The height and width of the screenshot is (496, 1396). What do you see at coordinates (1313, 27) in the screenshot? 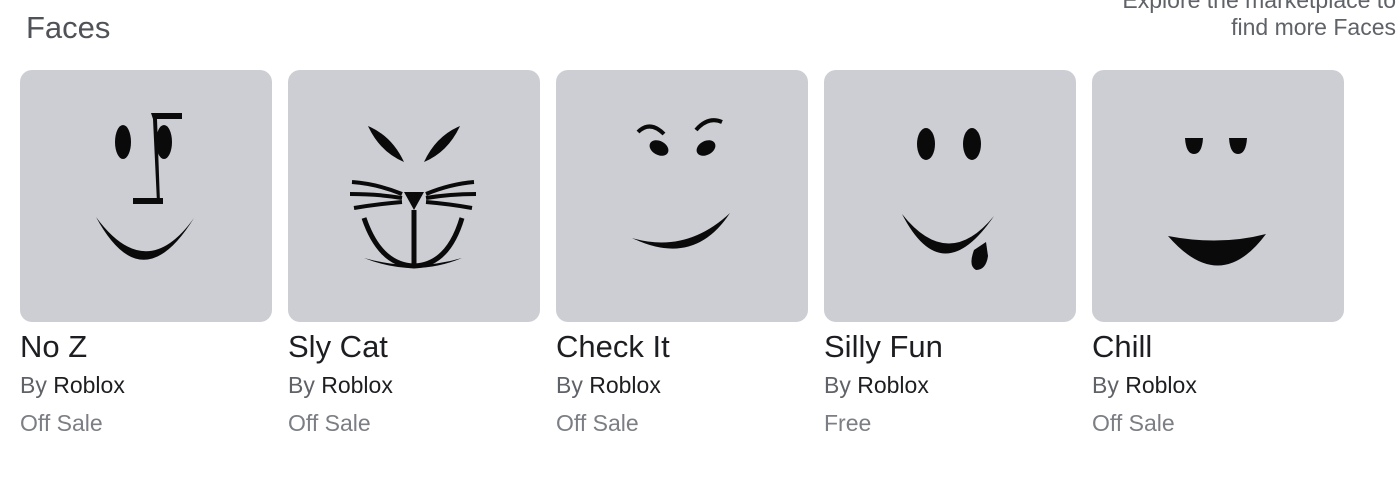
I see `explore-link-line-2: find more Faces` at bounding box center [1313, 27].